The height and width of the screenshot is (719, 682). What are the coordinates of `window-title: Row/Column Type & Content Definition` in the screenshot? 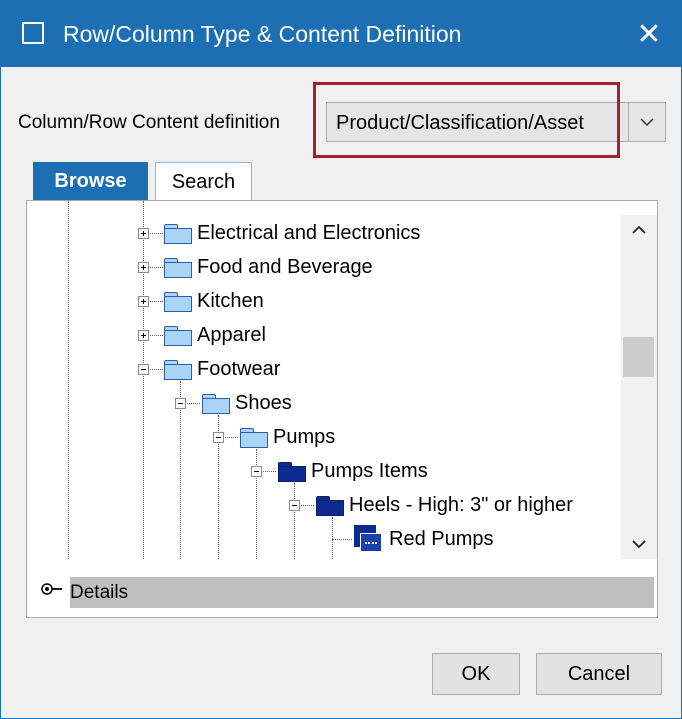 It's located at (262, 34).